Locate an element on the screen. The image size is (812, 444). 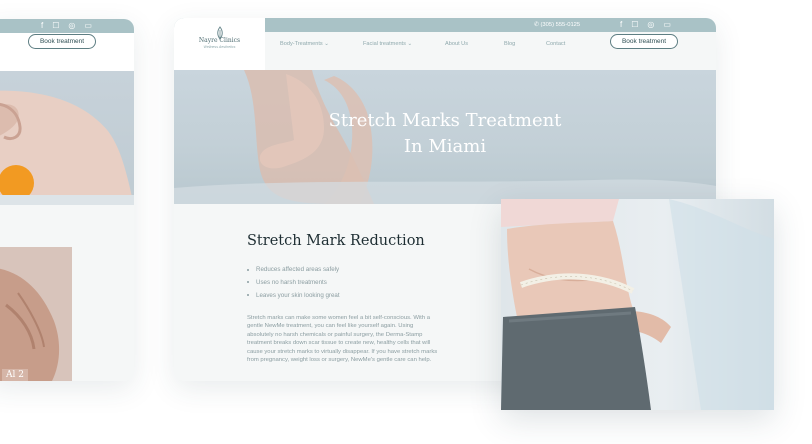
logo-block: Nayre Clinics Wellness Aesthetics is located at coordinates (219, 44).